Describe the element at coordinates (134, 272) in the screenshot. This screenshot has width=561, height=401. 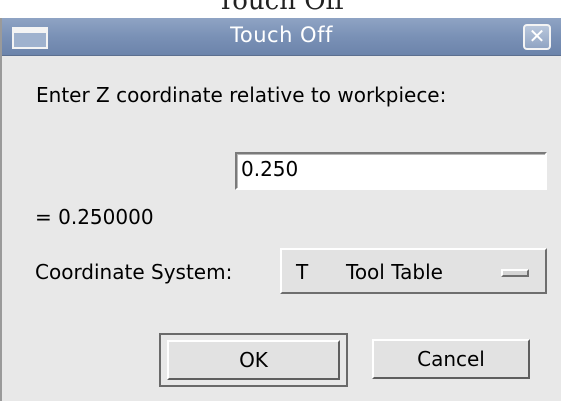
I see `coordinate-system-label: Coordinate System:` at that location.